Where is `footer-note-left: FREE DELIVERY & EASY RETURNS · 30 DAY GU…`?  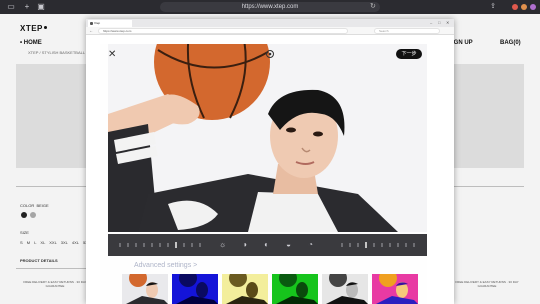
footer-note-left: FREE DELIVERY & EASY RETURNS · 30 DAY GU… is located at coordinates (55, 284).